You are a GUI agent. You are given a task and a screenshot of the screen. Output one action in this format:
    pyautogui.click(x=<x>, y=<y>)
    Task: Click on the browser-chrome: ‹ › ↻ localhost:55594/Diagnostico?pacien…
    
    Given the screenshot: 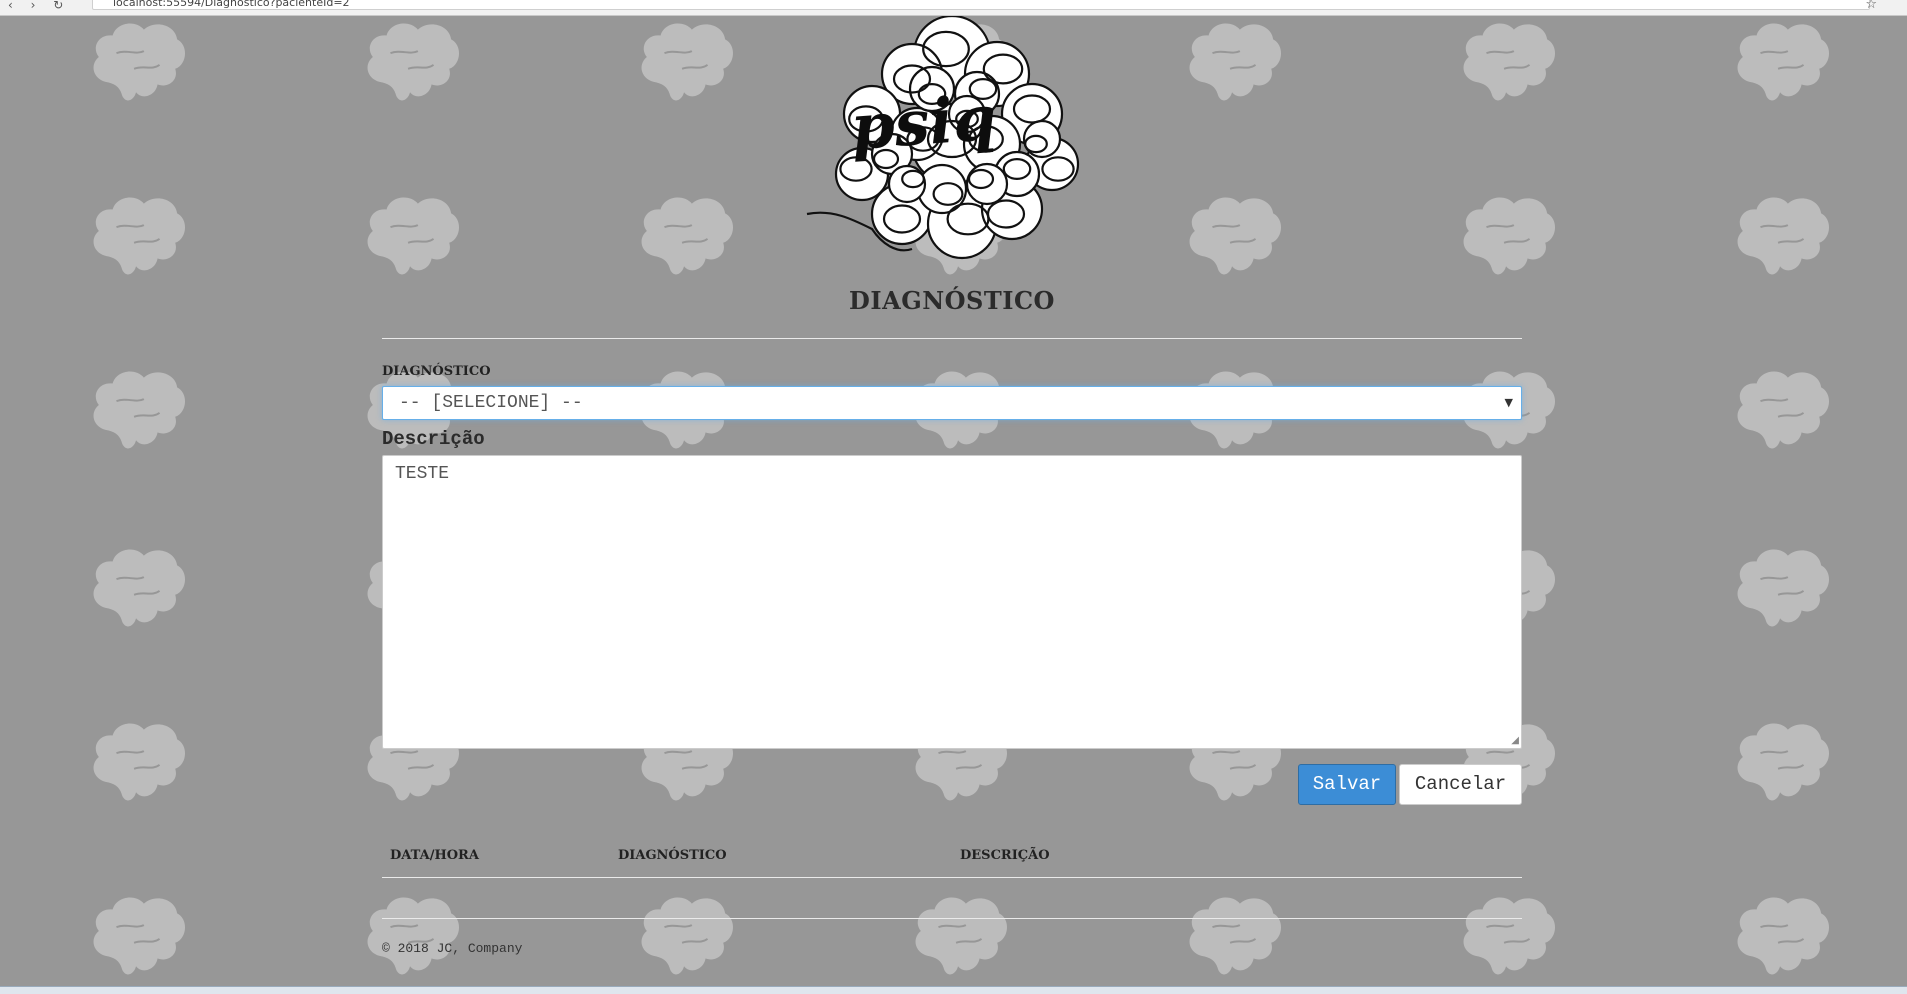 What is the action you would take?
    pyautogui.click(x=953, y=8)
    